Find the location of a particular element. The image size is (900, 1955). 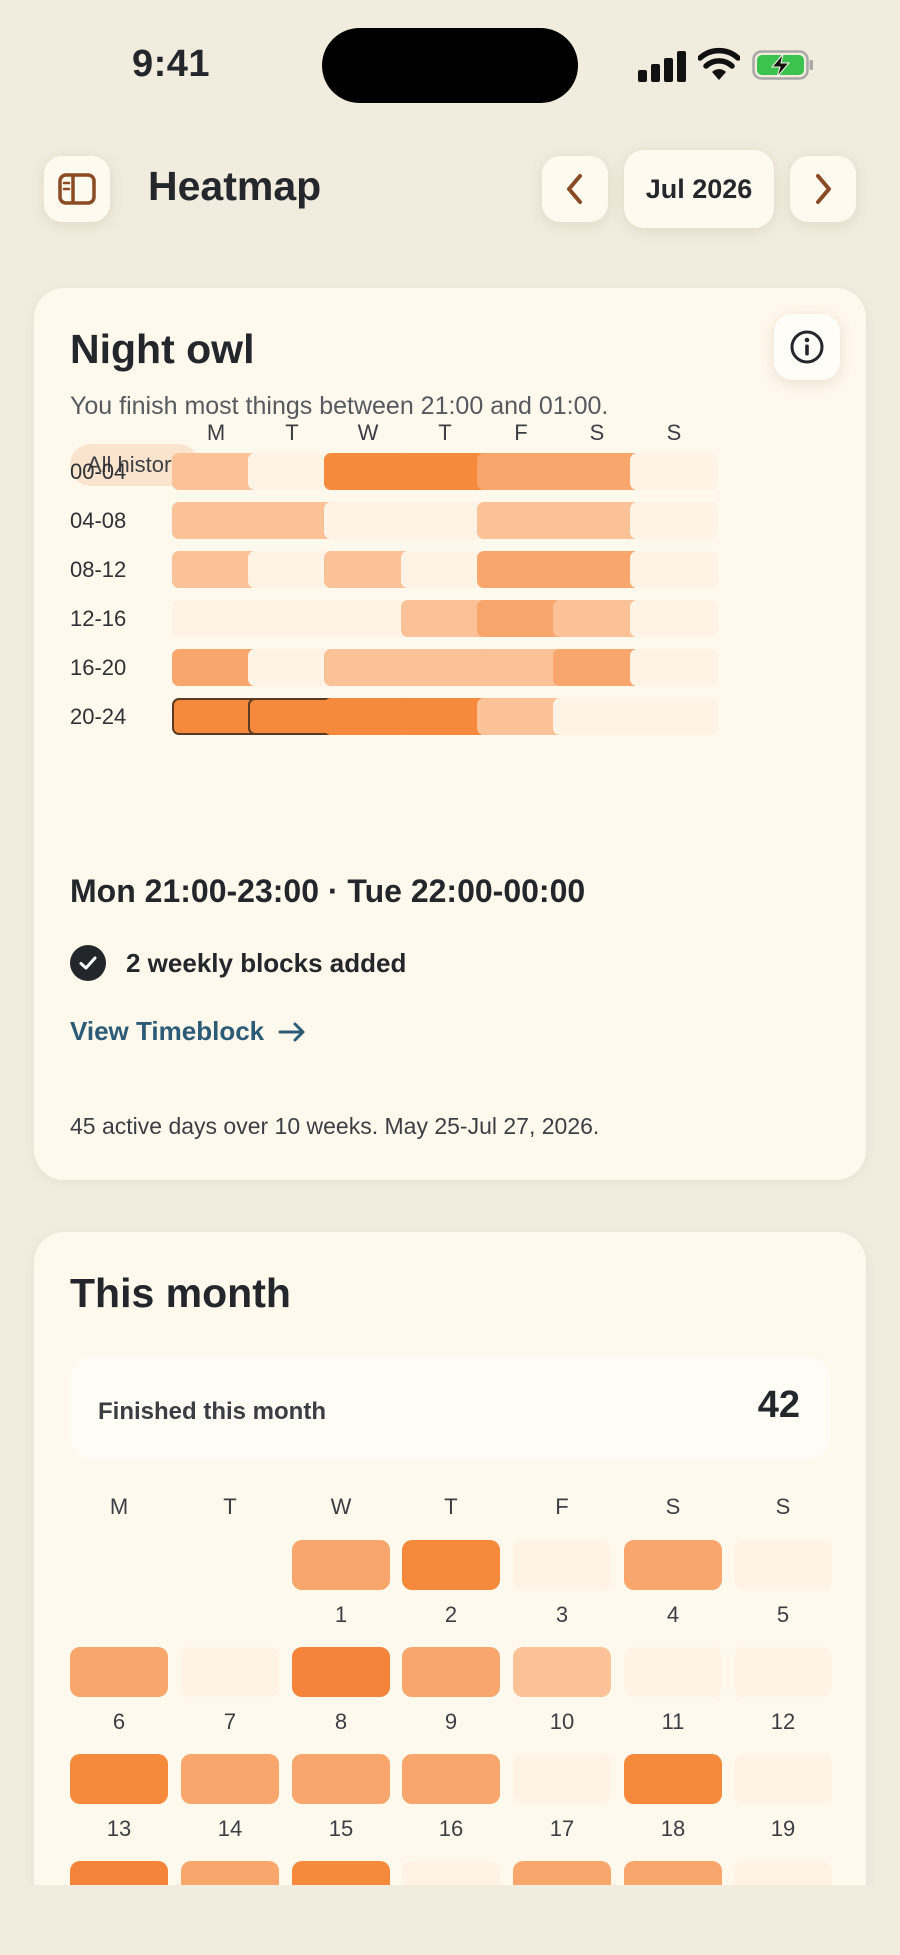

cellular-signal-icon is located at coordinates (662, 66).